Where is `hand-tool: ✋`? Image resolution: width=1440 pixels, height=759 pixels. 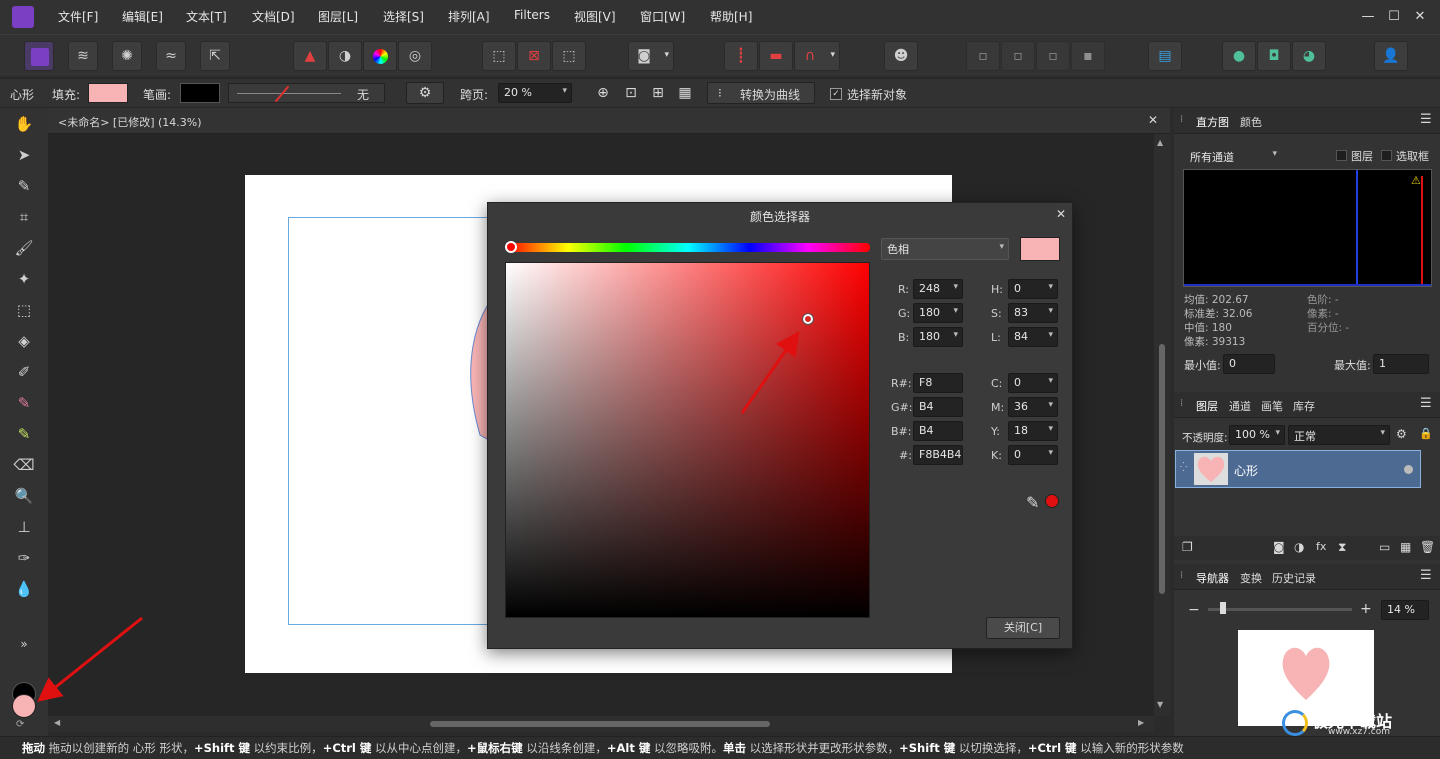
hand-tool: ✋ is located at coordinates (24, 124).